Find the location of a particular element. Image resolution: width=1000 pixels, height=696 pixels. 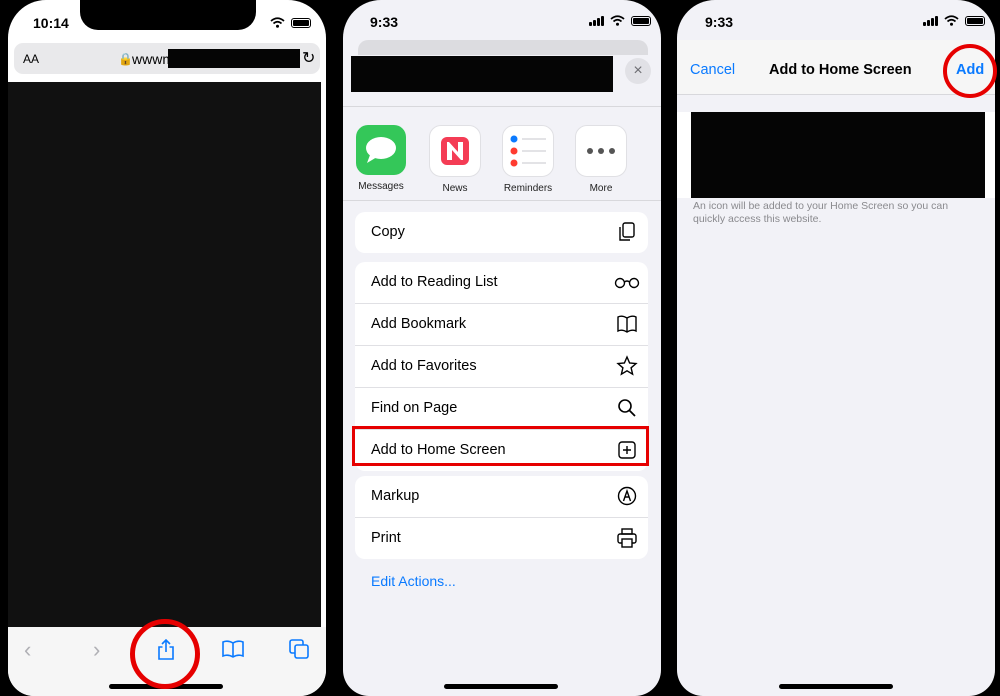

star-icon is located at coordinates (627, 365).